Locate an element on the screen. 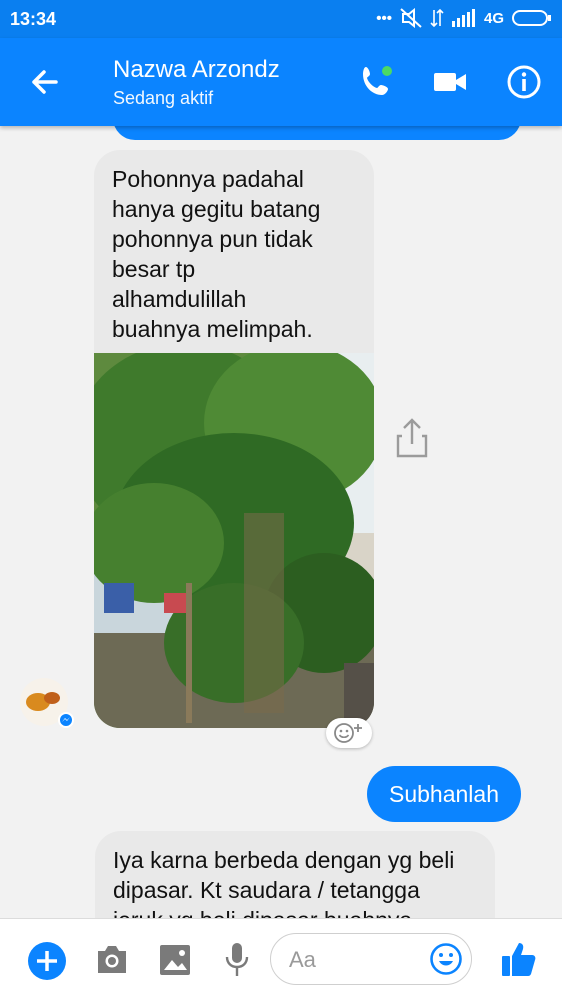  network-type: 4G is located at coordinates (493, 18).